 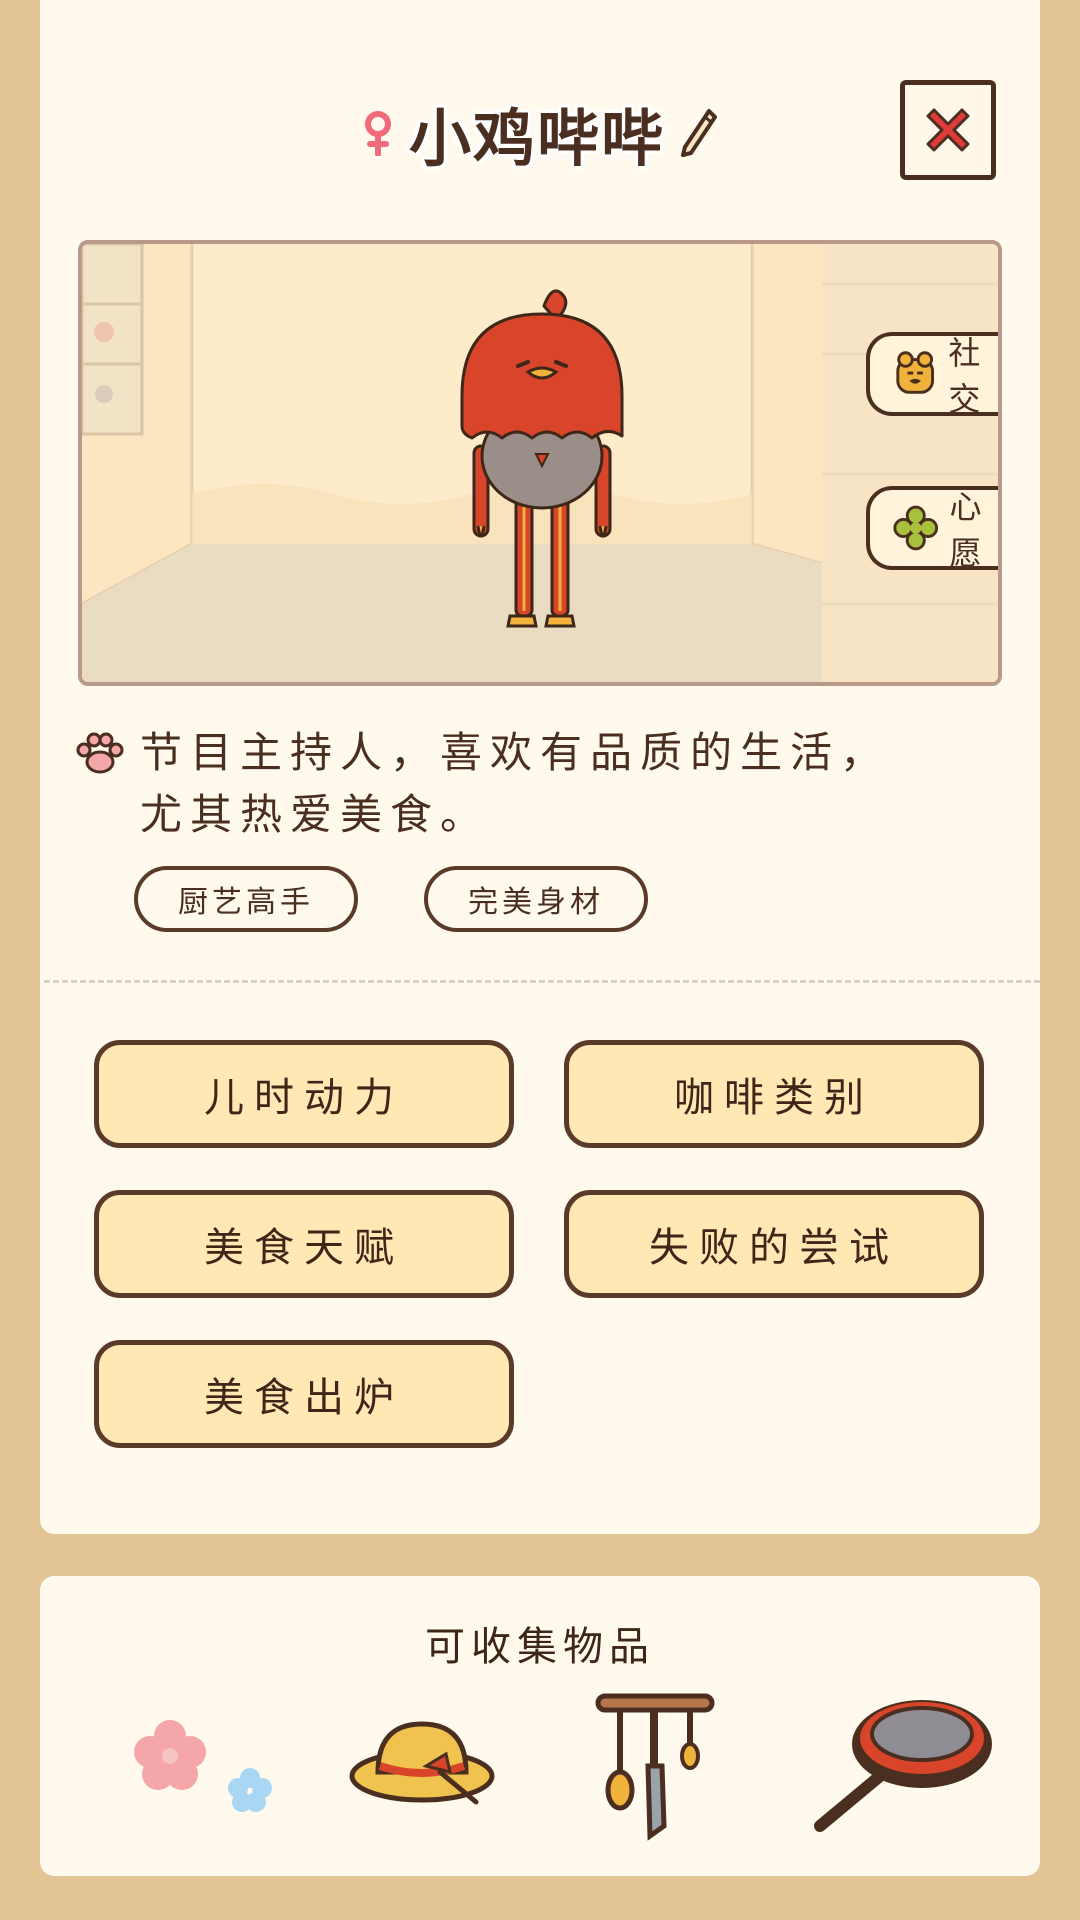 What do you see at coordinates (774, 1094) in the screenshot?
I see `story-button: 咖啡类别` at bounding box center [774, 1094].